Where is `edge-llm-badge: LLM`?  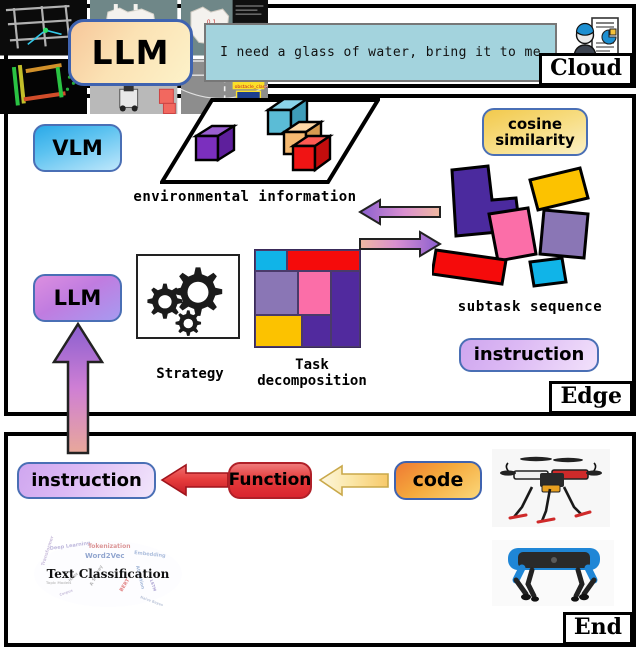
edge-llm-badge: LLM is located at coordinates (77, 298).